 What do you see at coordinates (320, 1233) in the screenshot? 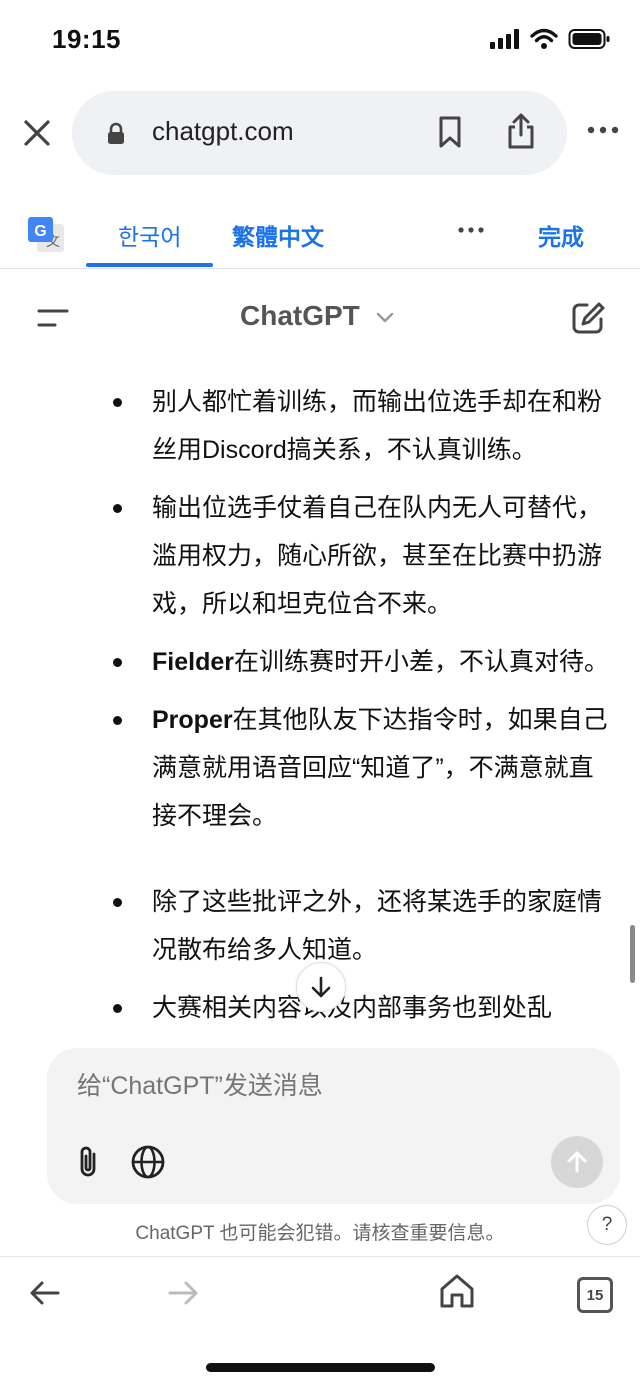
I see `disclaimer-text: ChatGPT 也可能会犯错。请核查重要信息。` at bounding box center [320, 1233].